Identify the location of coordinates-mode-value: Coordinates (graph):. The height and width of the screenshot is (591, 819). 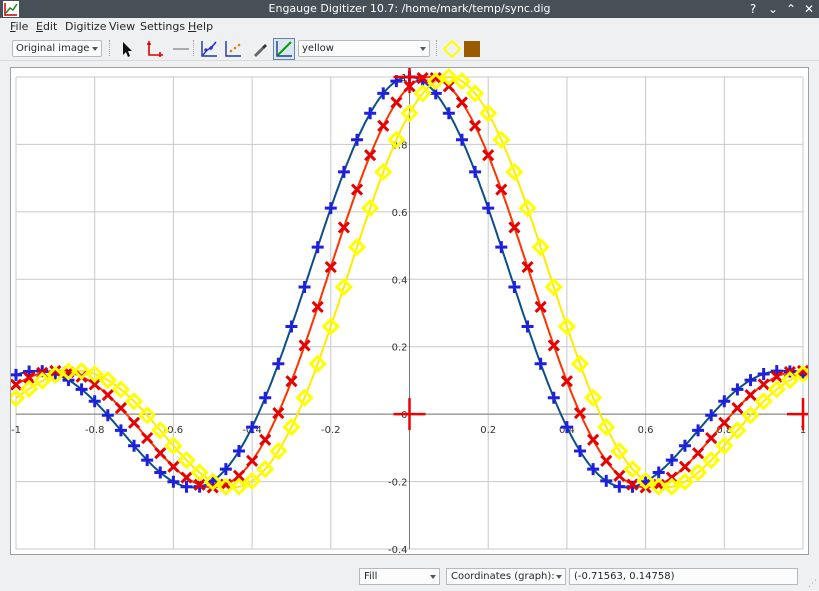
(503, 576).